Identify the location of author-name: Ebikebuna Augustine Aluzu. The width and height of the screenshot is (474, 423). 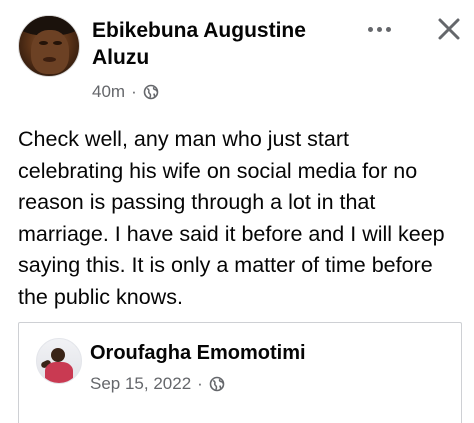
(217, 44).